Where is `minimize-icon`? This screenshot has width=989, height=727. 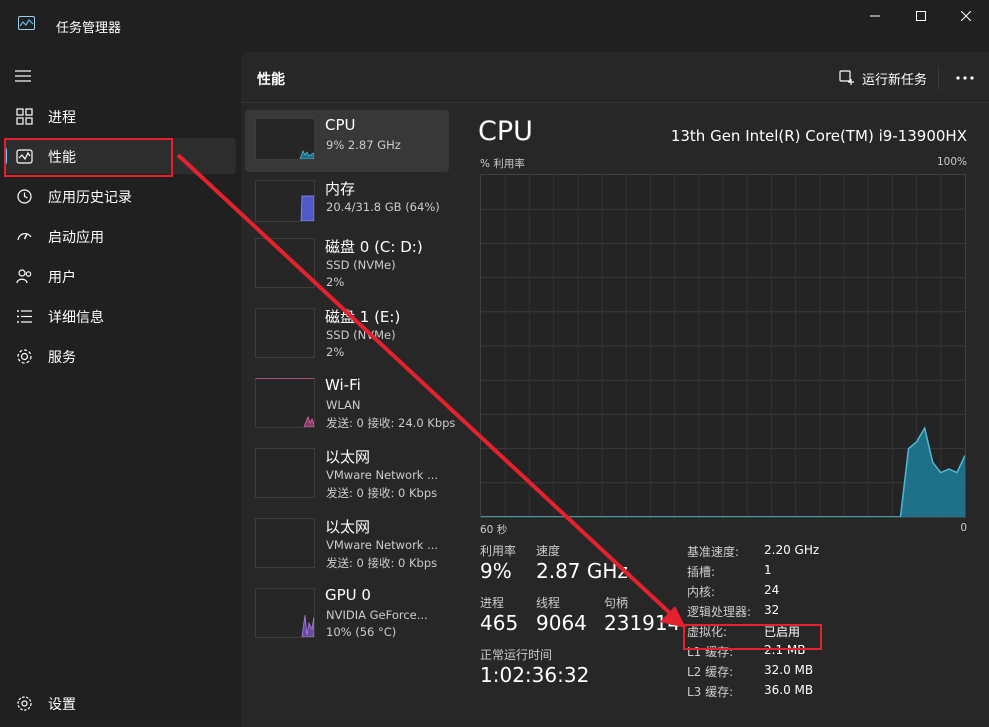
minimize-icon is located at coordinates (875, 16).